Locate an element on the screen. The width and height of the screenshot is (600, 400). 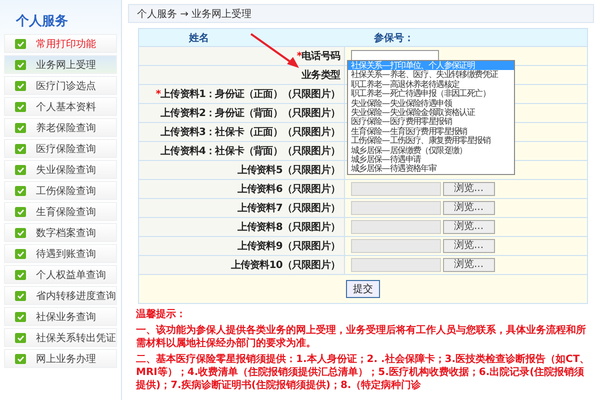
sidebar-item: 省内转移进度查询 is located at coordinates (60, 295).